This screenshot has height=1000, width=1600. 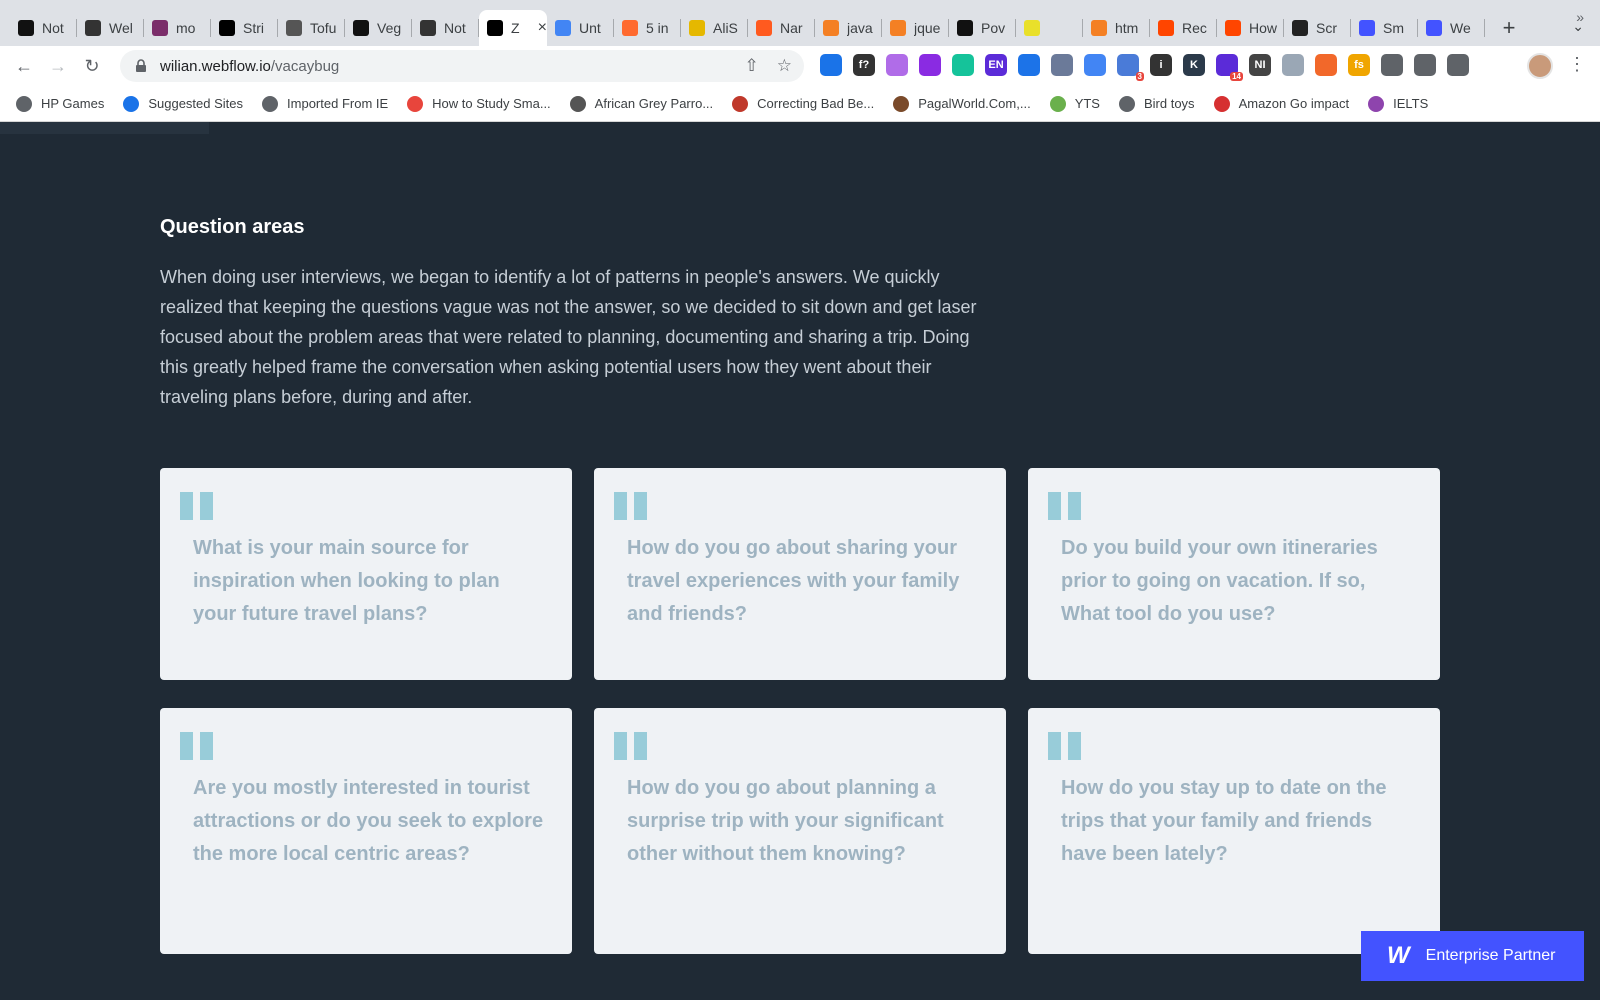 What do you see at coordinates (963, 65) in the screenshot?
I see `grammarly-icon` at bounding box center [963, 65].